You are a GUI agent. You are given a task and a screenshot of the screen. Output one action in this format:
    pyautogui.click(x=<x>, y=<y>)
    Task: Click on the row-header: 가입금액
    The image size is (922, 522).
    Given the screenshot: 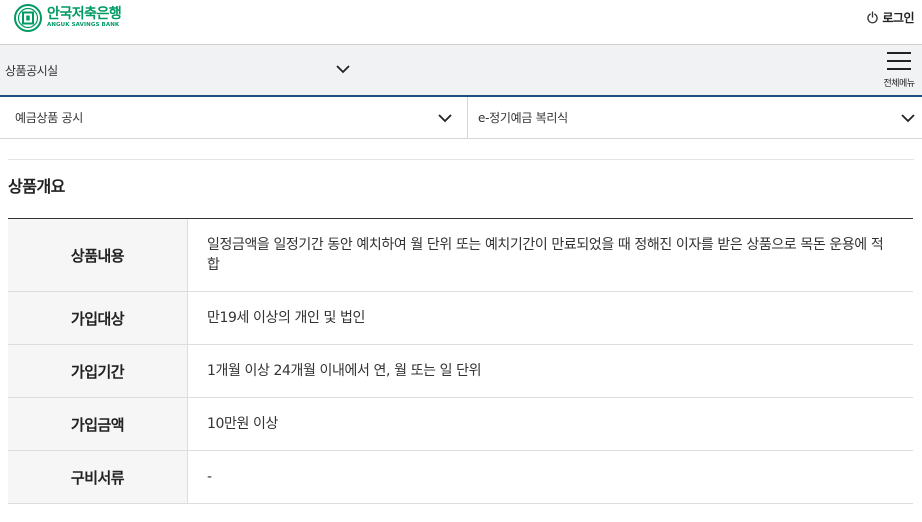 What is the action you would take?
    pyautogui.click(x=98, y=424)
    